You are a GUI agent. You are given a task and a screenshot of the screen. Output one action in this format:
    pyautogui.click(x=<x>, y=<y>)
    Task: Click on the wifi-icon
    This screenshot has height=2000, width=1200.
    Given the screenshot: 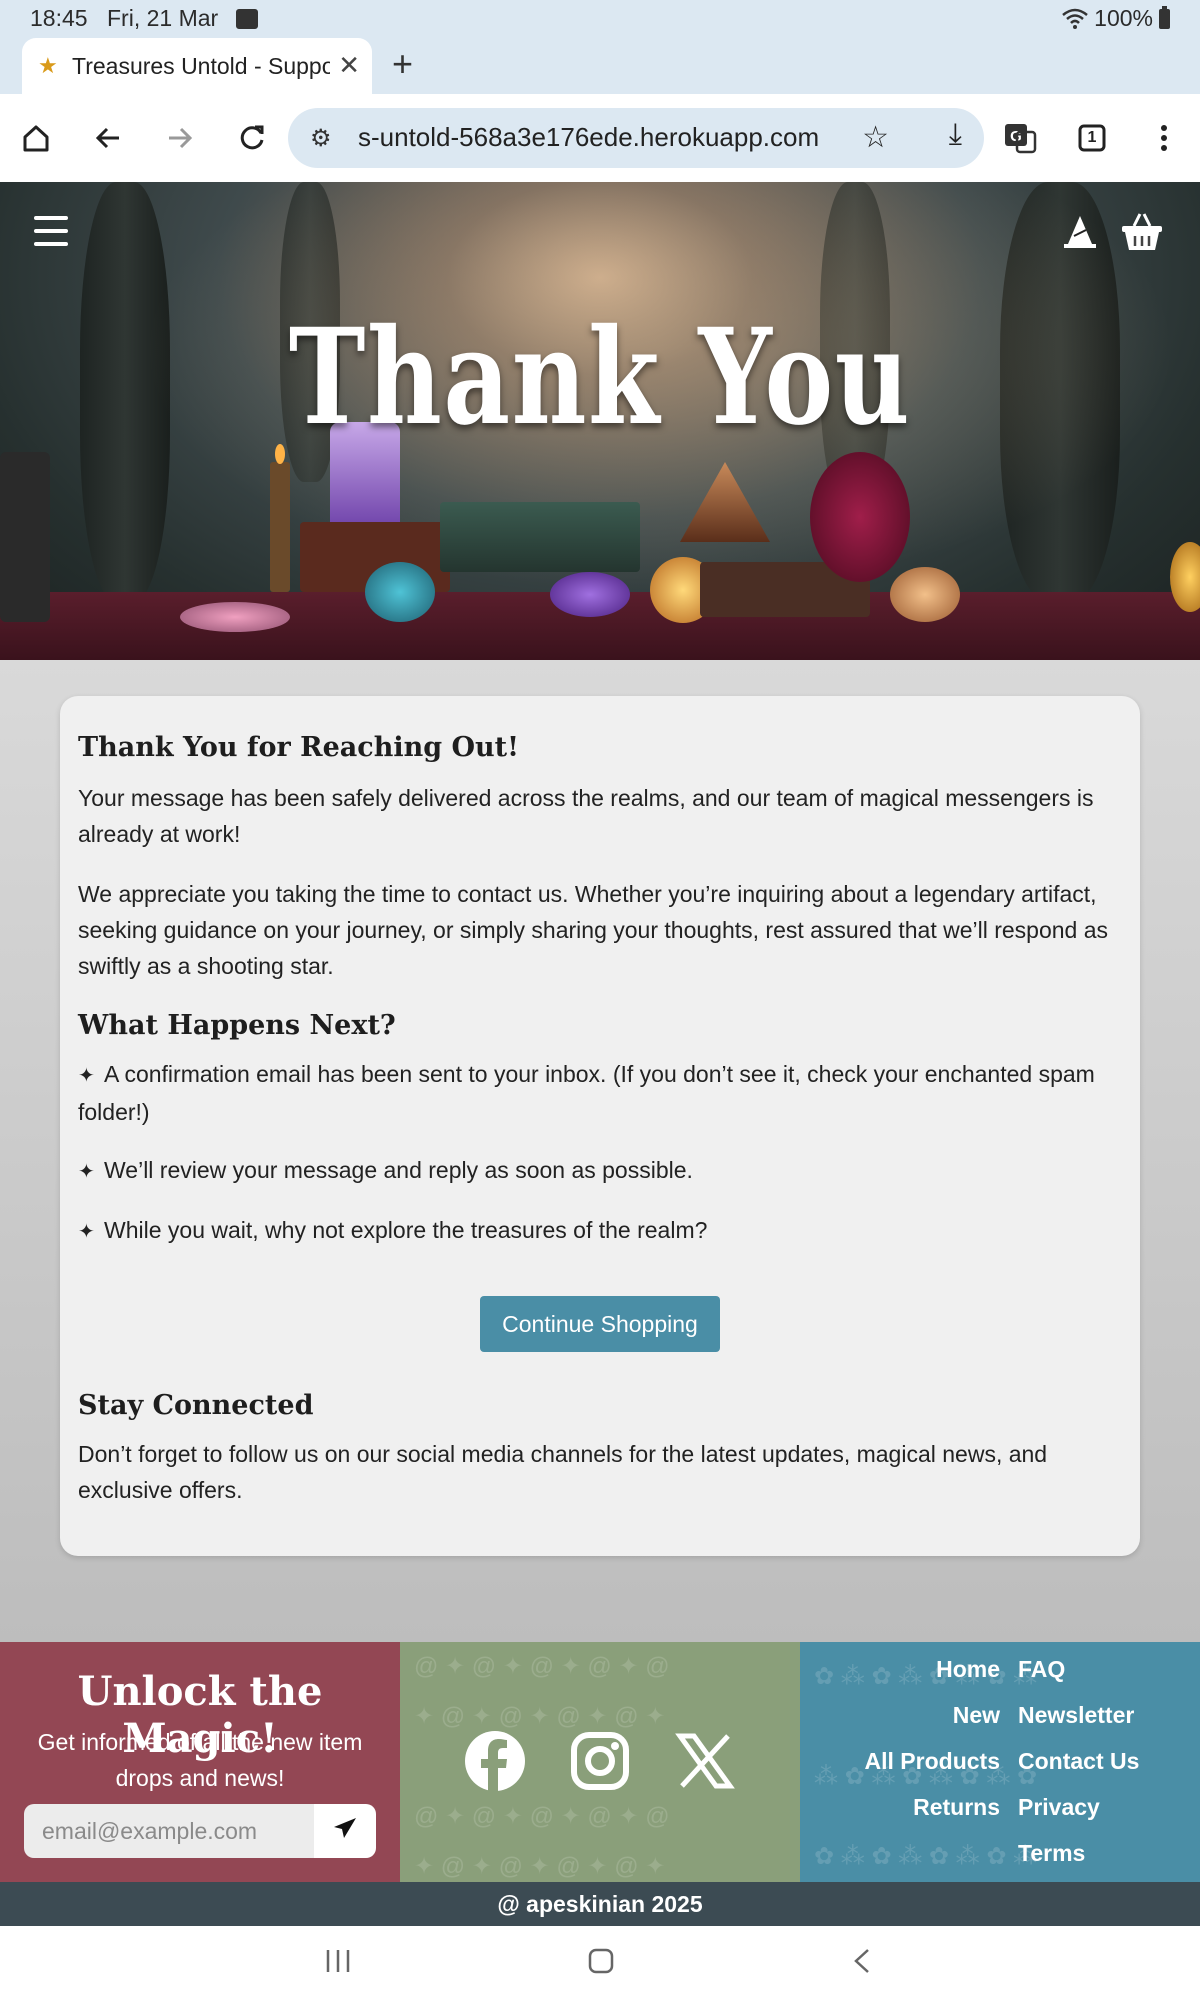 What is the action you would take?
    pyautogui.click(x=1075, y=18)
    